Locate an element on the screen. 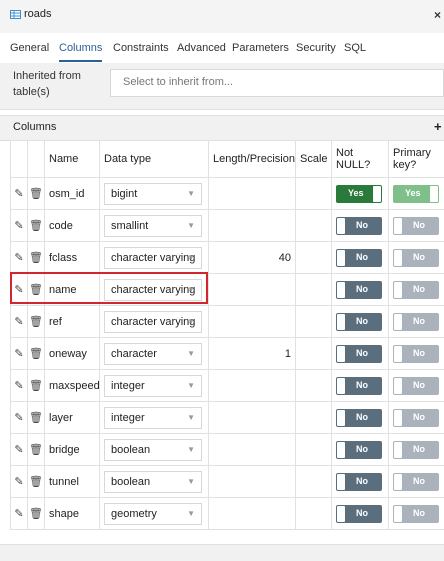  tab-advanced: Advanced is located at coordinates (201, 49).